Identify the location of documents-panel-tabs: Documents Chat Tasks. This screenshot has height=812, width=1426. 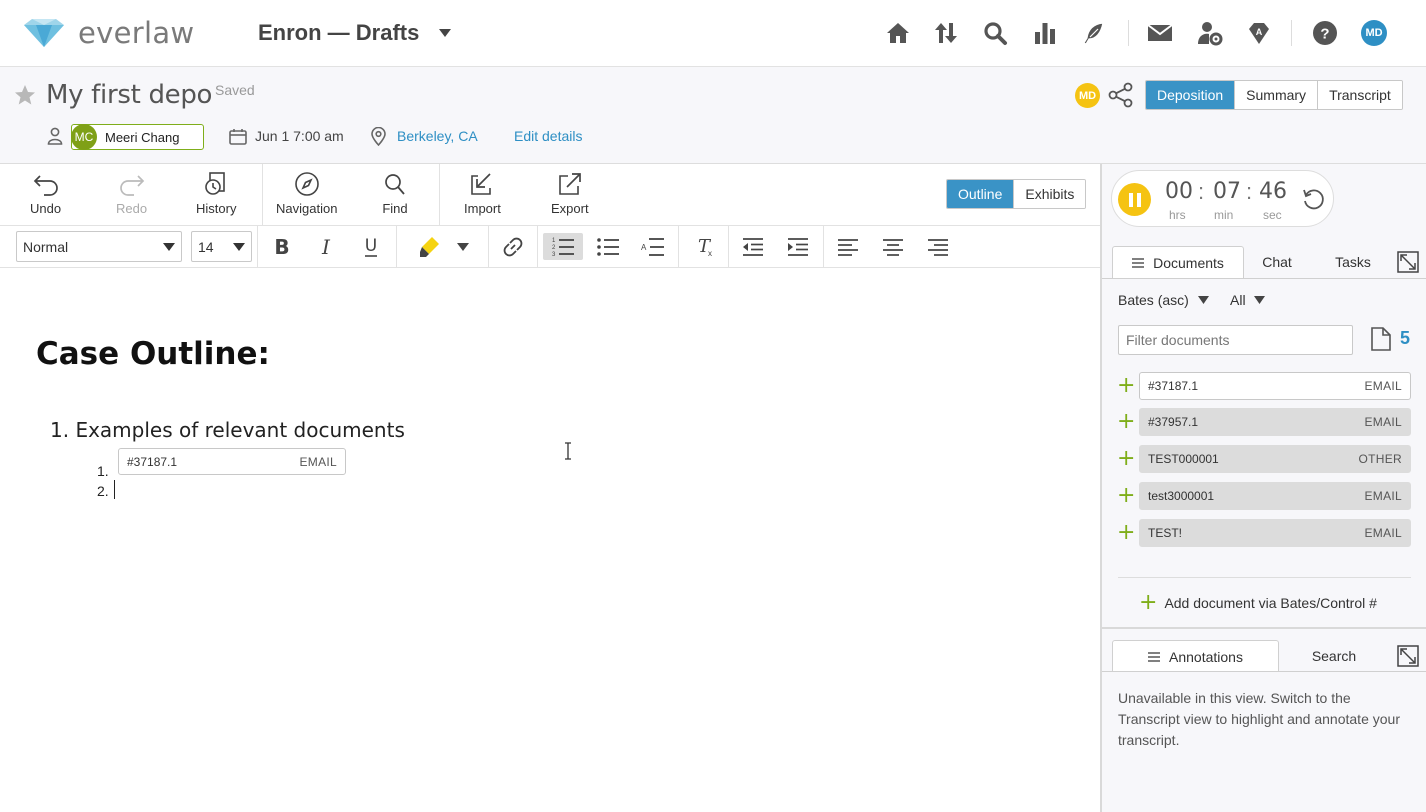
(1254, 262).